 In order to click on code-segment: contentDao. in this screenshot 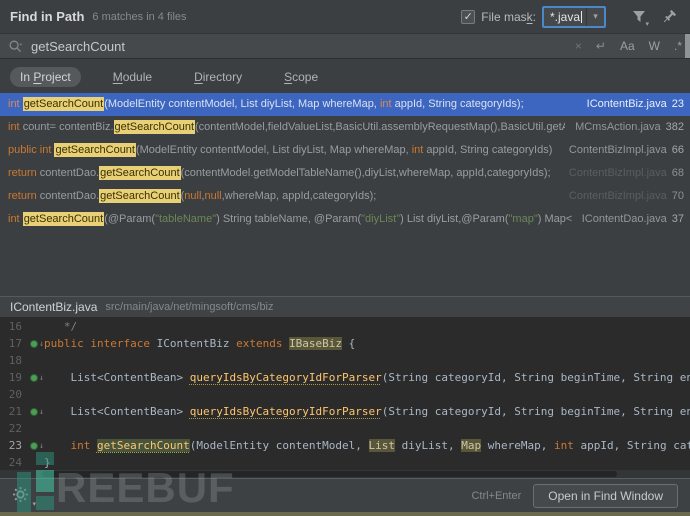, I will do `click(69, 173)`.